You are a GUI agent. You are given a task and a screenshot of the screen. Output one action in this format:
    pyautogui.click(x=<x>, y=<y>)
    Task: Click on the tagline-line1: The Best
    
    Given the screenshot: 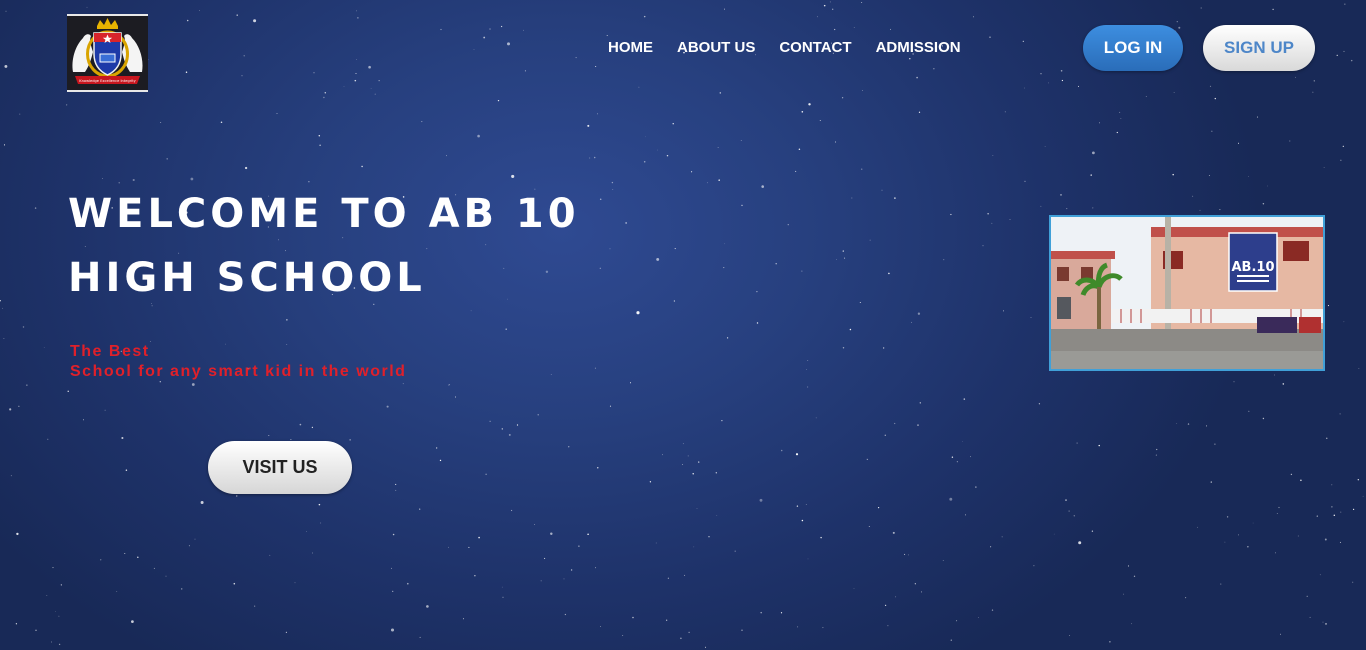 What is the action you would take?
    pyautogui.click(x=110, y=351)
    